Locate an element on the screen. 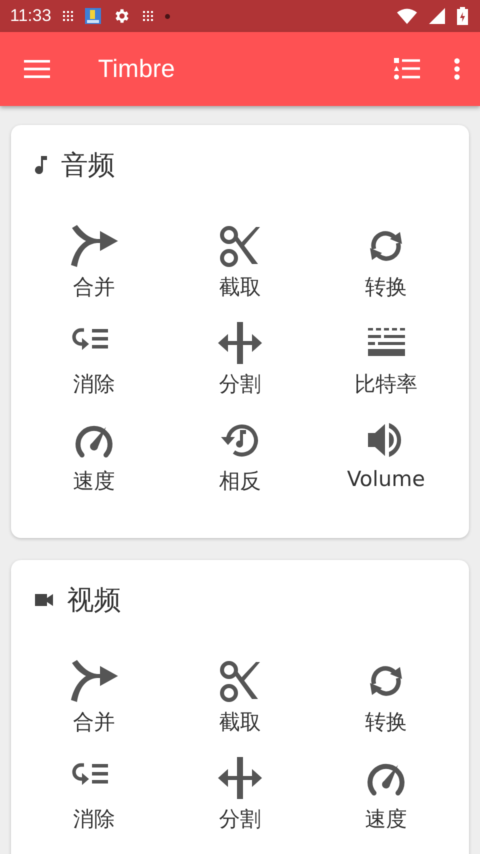 Image resolution: width=480 pixels, height=854 pixels. section-title: 音频 is located at coordinates (88, 166).